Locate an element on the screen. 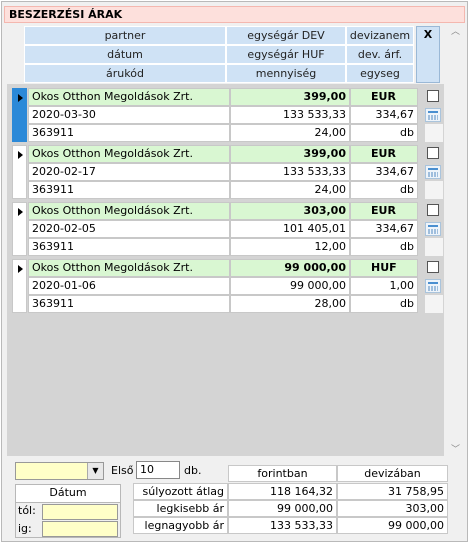 The image size is (472, 546). date-filter-box: Dátum tól: ig: is located at coordinates (68, 511).